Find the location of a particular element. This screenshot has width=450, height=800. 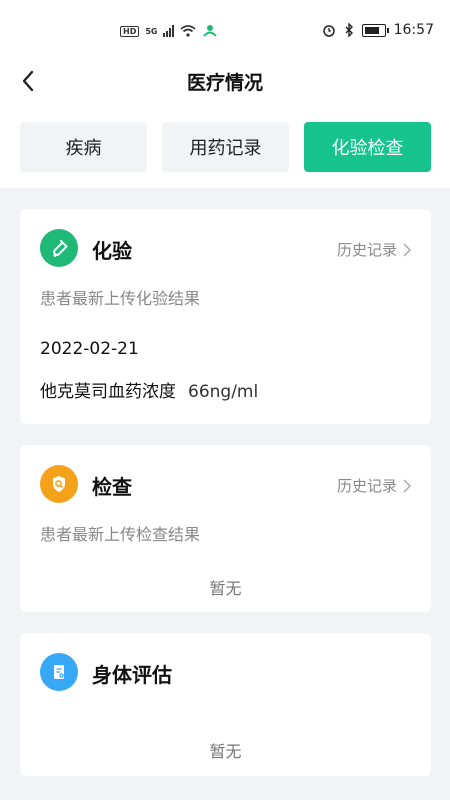

tab-lab-exams: 化验检查 is located at coordinates (367, 147).